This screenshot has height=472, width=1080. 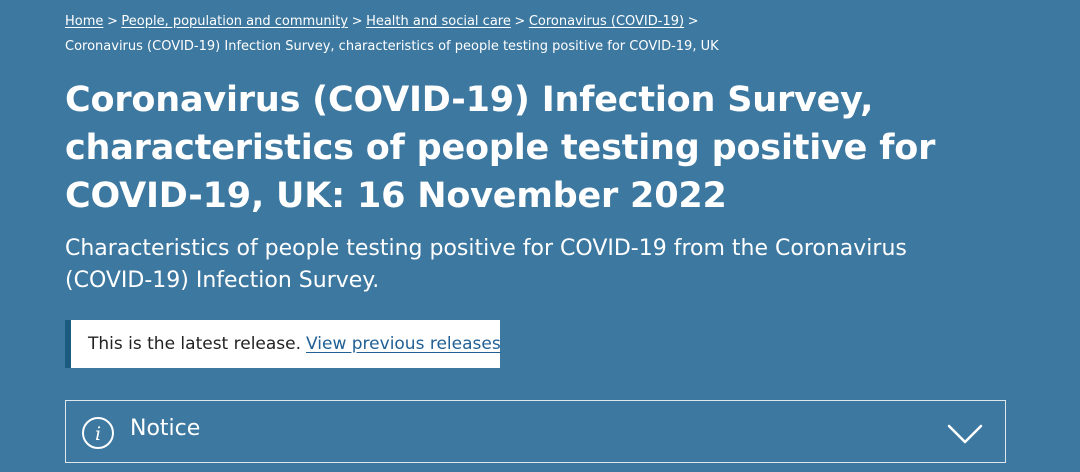 What do you see at coordinates (195, 344) in the screenshot?
I see `latest-release-text: This is the latest release.` at bounding box center [195, 344].